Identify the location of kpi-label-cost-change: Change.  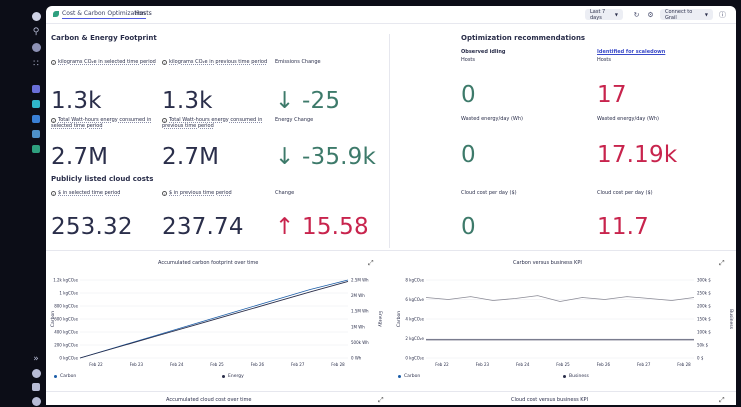
(285, 193).